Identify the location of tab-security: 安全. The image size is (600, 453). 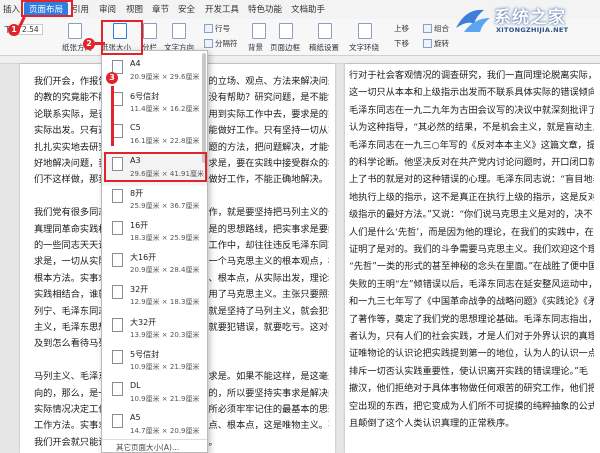
(186, 9).